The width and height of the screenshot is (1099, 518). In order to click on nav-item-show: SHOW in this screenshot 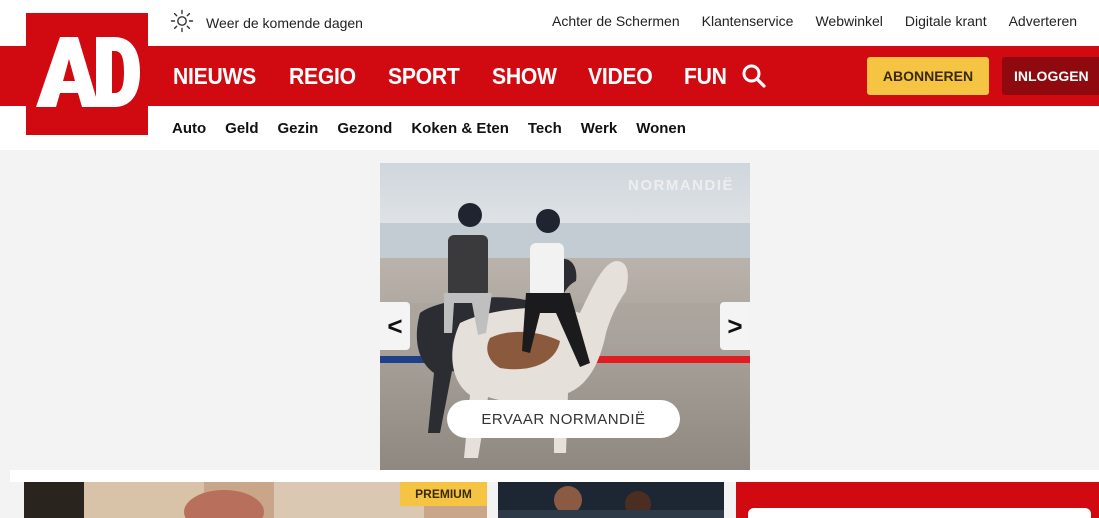, I will do `click(524, 76)`.